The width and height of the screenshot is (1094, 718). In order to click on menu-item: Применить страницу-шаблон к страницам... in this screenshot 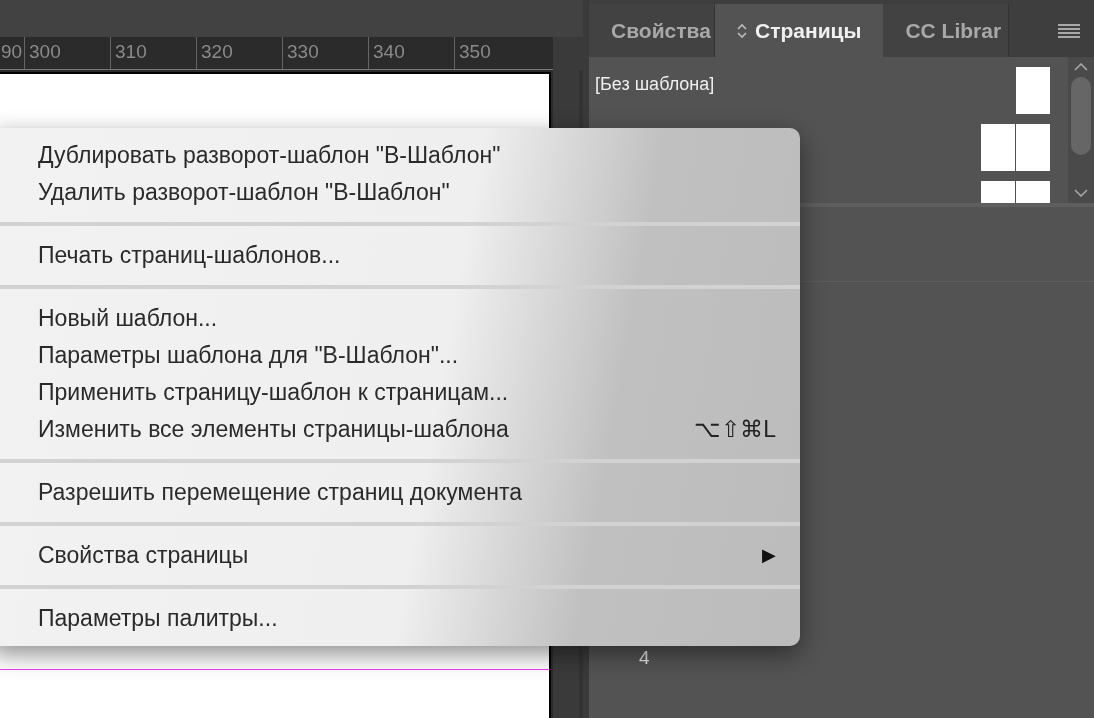, I will do `click(400, 392)`.